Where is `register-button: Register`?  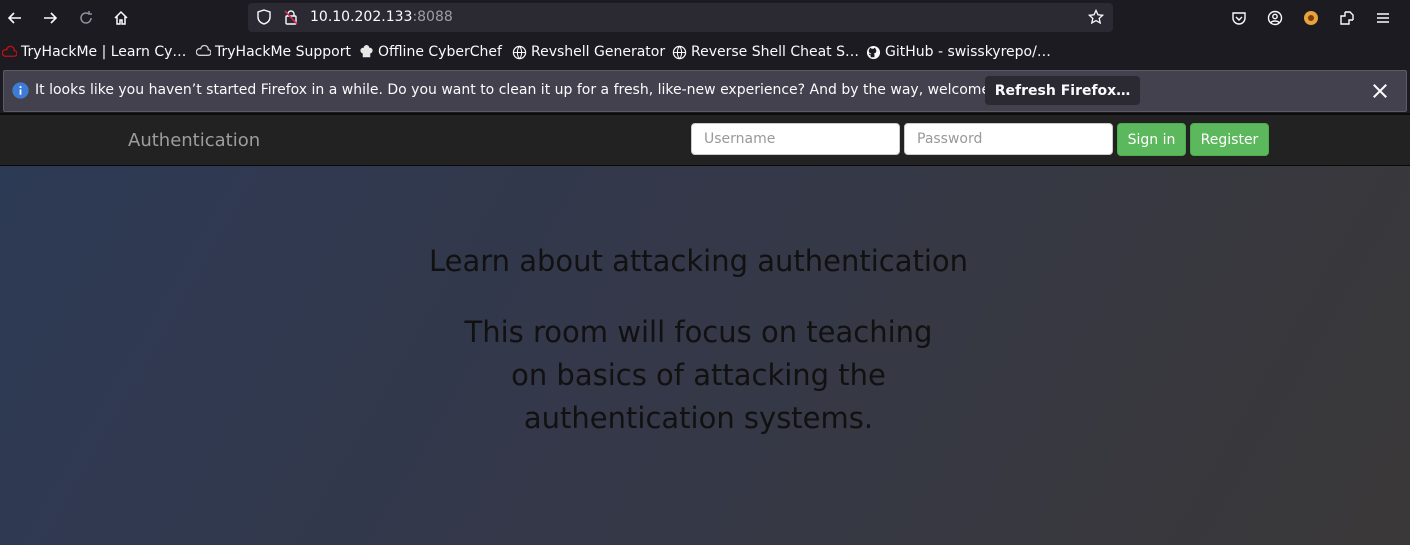
register-button: Register is located at coordinates (1229, 139).